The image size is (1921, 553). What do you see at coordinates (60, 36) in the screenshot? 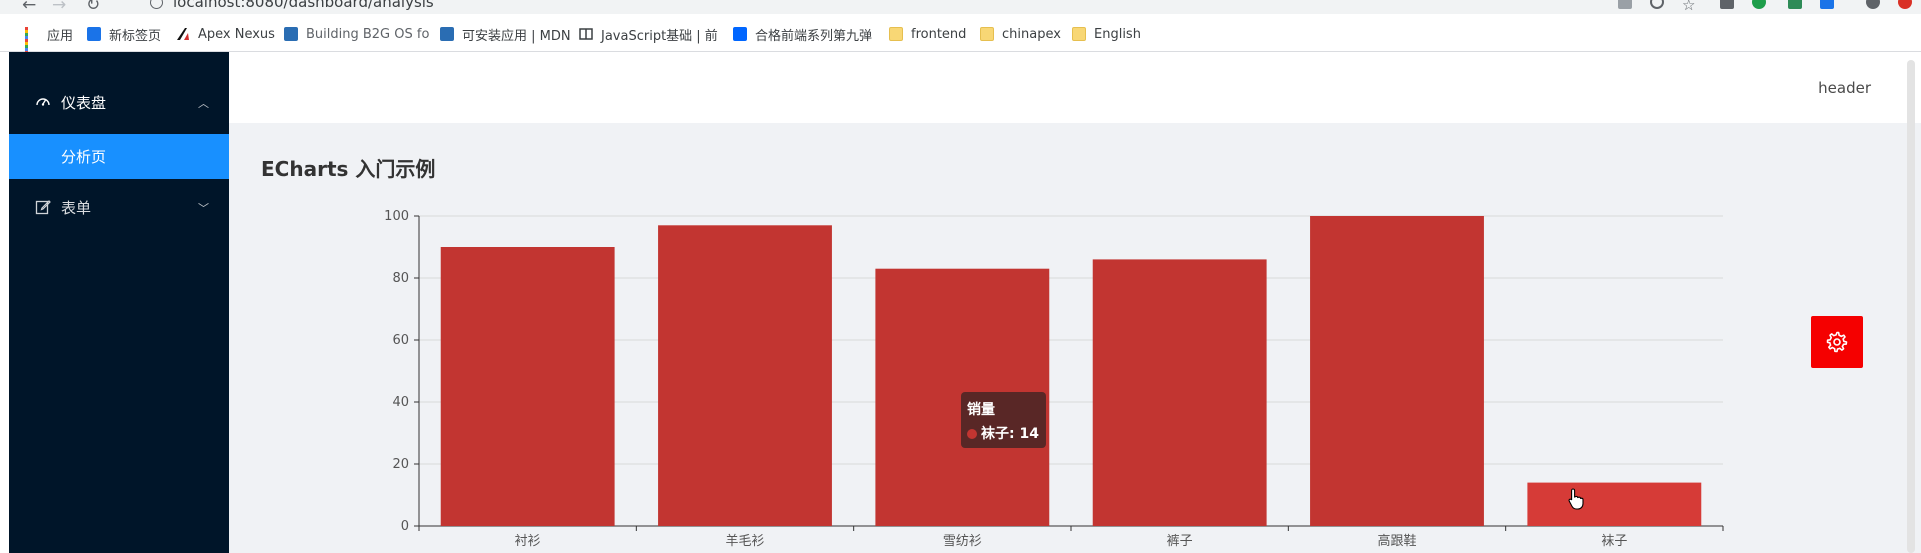
I see `bookmark-label: 应用` at bounding box center [60, 36].